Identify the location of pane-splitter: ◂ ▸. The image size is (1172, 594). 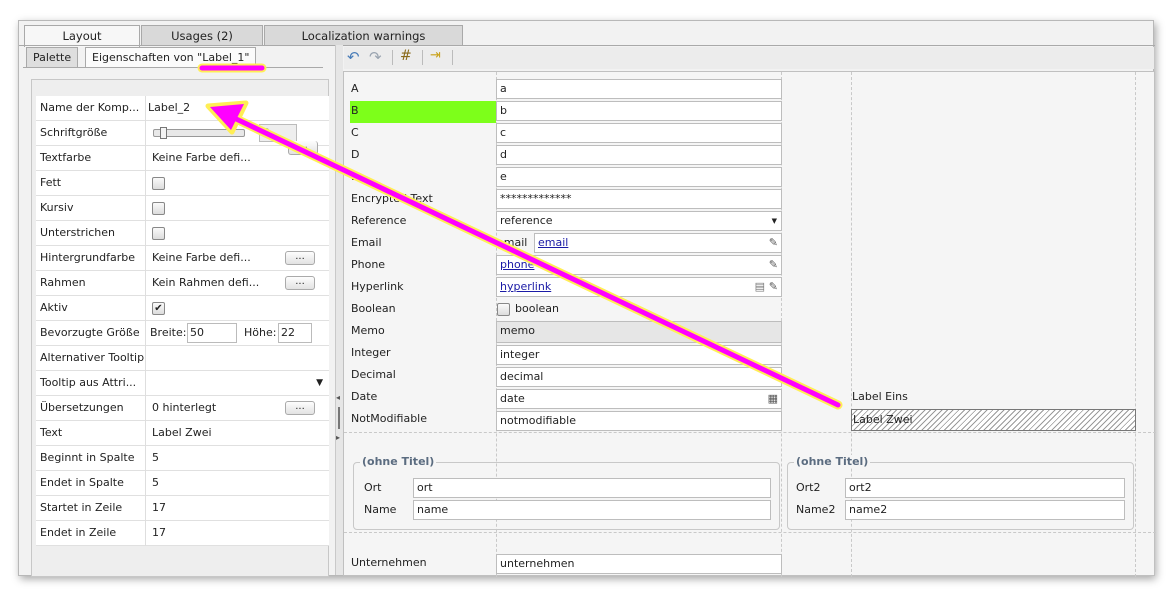
(339, 310).